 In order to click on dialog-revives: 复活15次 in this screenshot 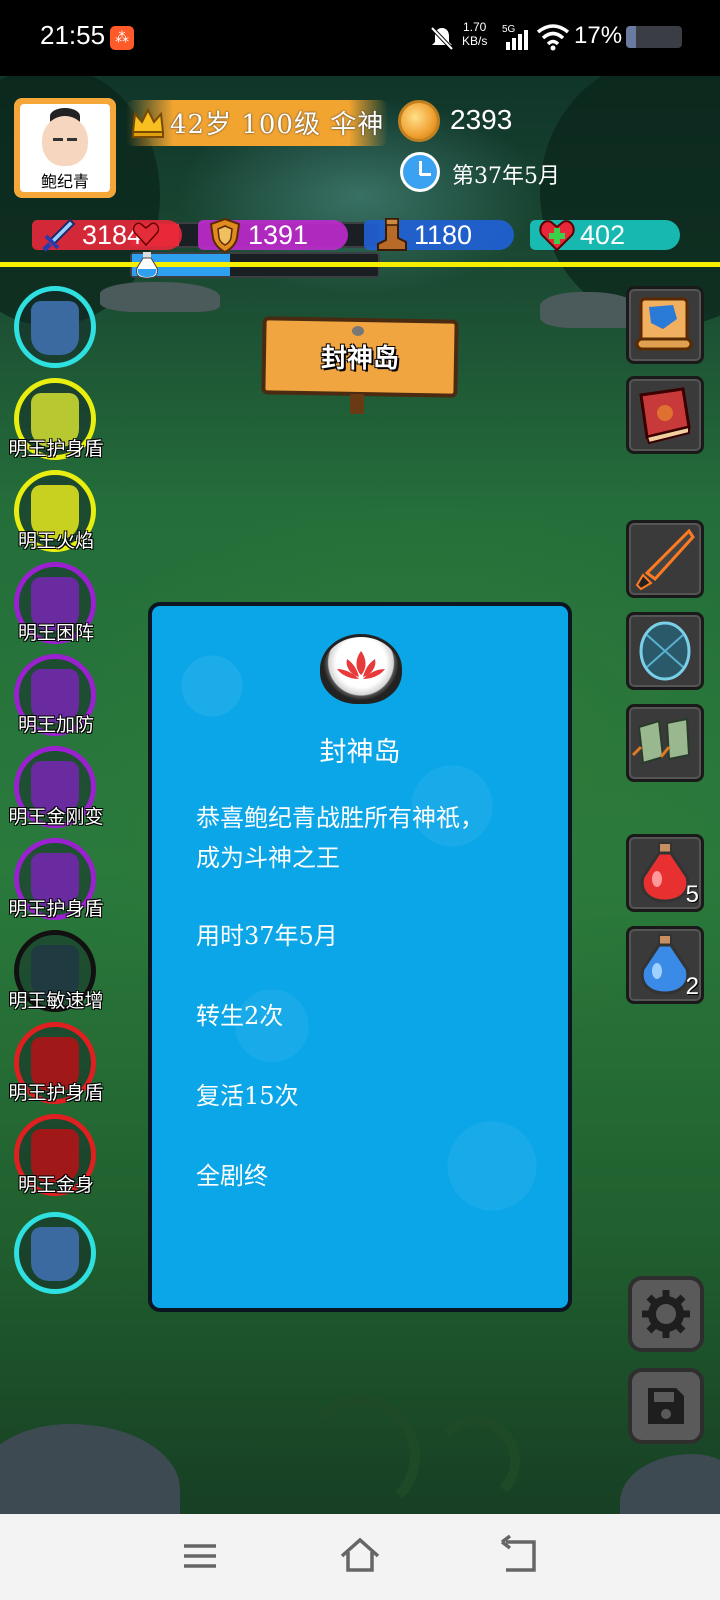, I will do `click(247, 1096)`.